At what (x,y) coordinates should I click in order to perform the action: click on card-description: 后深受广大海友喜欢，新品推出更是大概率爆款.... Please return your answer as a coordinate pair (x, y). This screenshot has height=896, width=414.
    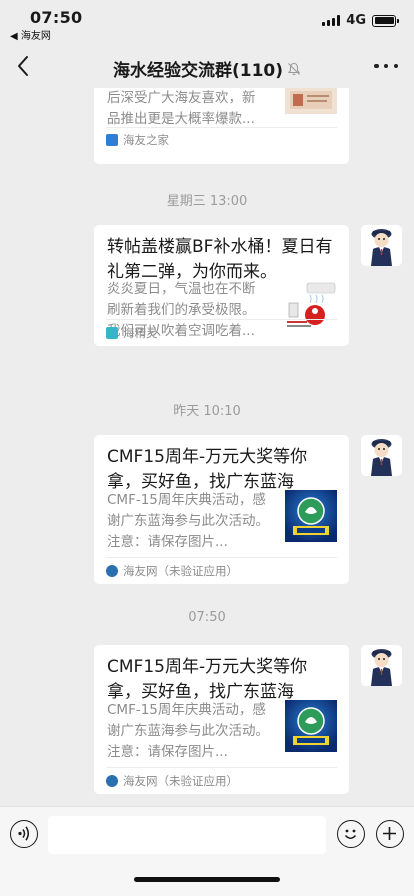
    Looking at the image, I should click on (181, 108).